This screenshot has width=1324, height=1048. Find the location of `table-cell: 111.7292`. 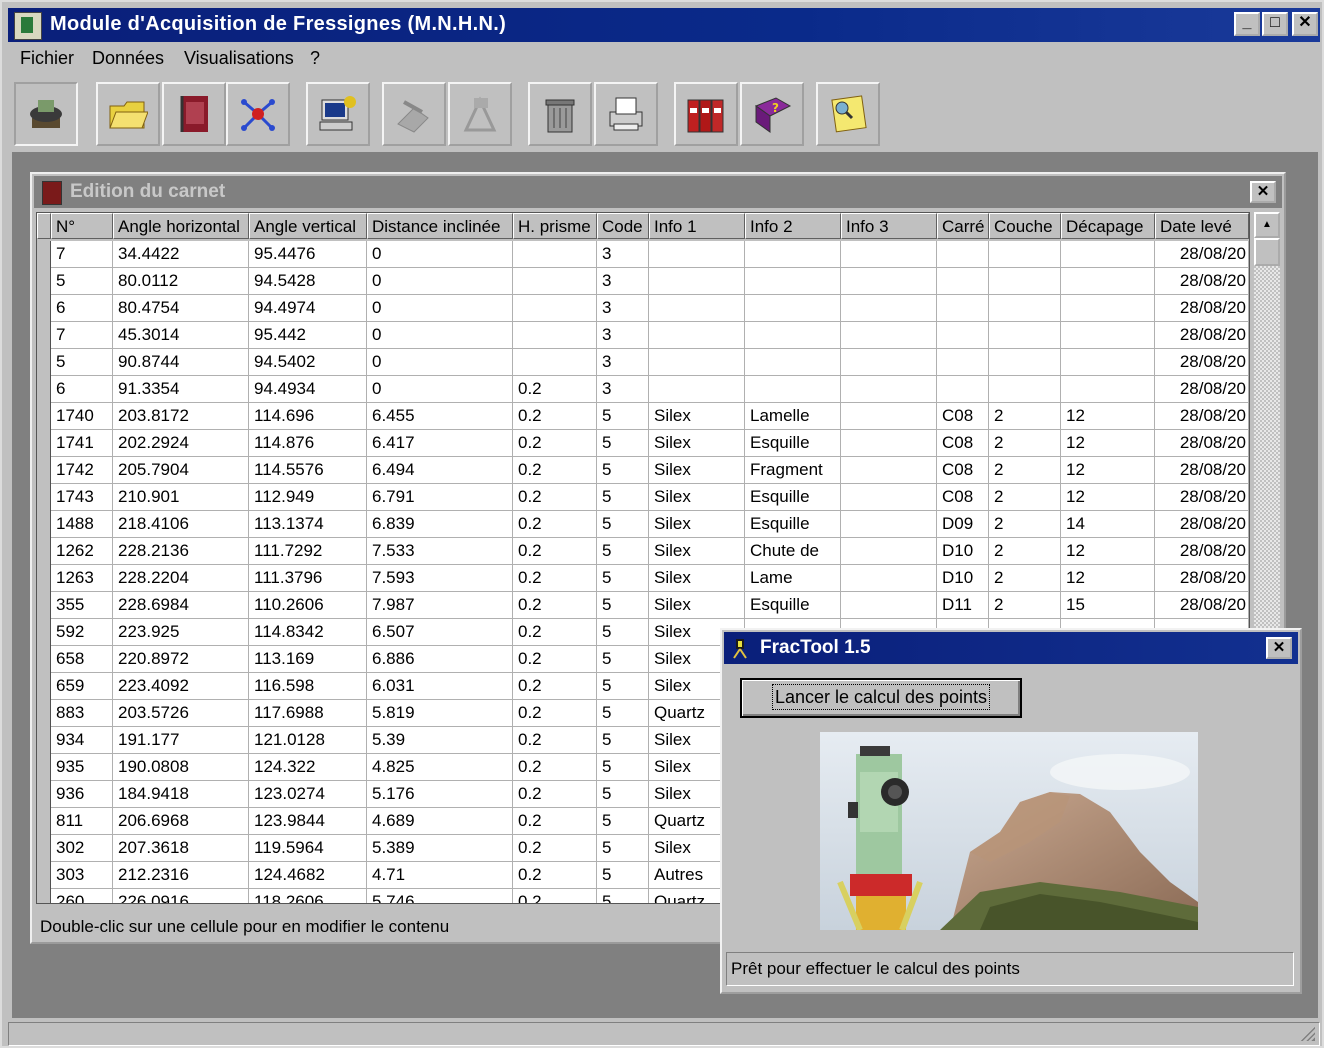

table-cell: 111.7292 is located at coordinates (308, 551).